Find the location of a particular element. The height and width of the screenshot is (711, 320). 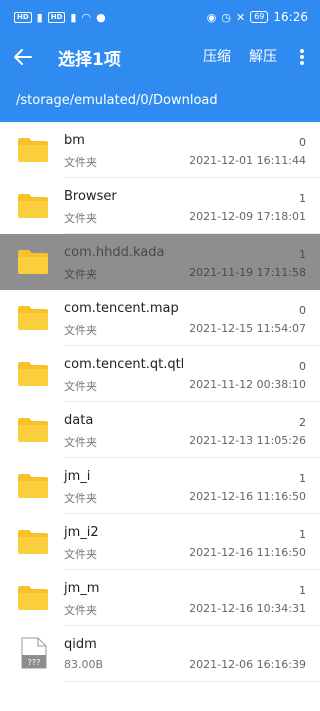

modified-date: 2021-12-09 17:18:01 is located at coordinates (247, 216).